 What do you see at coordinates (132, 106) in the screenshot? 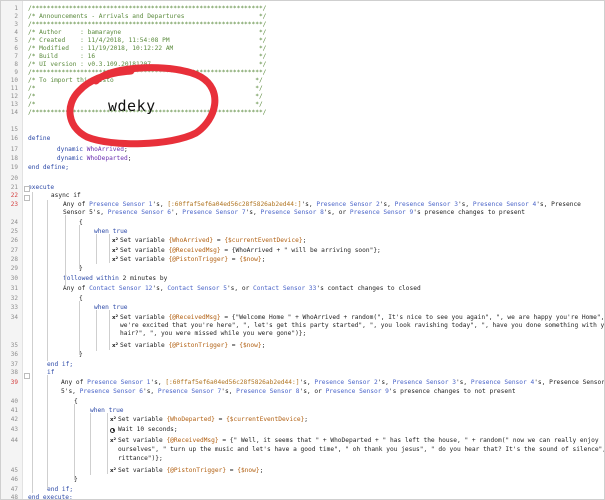
I see `annotation-handwritten-text: wdeky` at bounding box center [132, 106].